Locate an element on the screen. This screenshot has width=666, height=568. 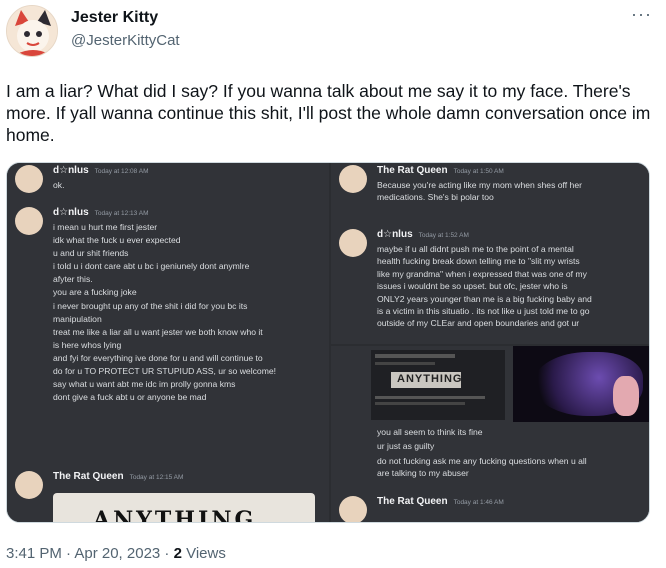
avatar-image is located at coordinates (32, 31).